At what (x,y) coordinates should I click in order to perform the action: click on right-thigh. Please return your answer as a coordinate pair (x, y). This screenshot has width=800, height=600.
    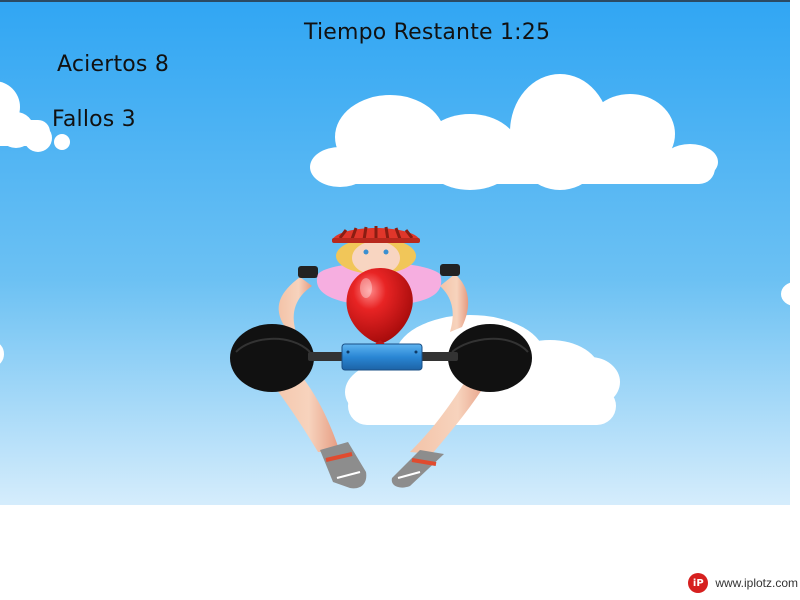
    Looking at the image, I should click on (490, 358).